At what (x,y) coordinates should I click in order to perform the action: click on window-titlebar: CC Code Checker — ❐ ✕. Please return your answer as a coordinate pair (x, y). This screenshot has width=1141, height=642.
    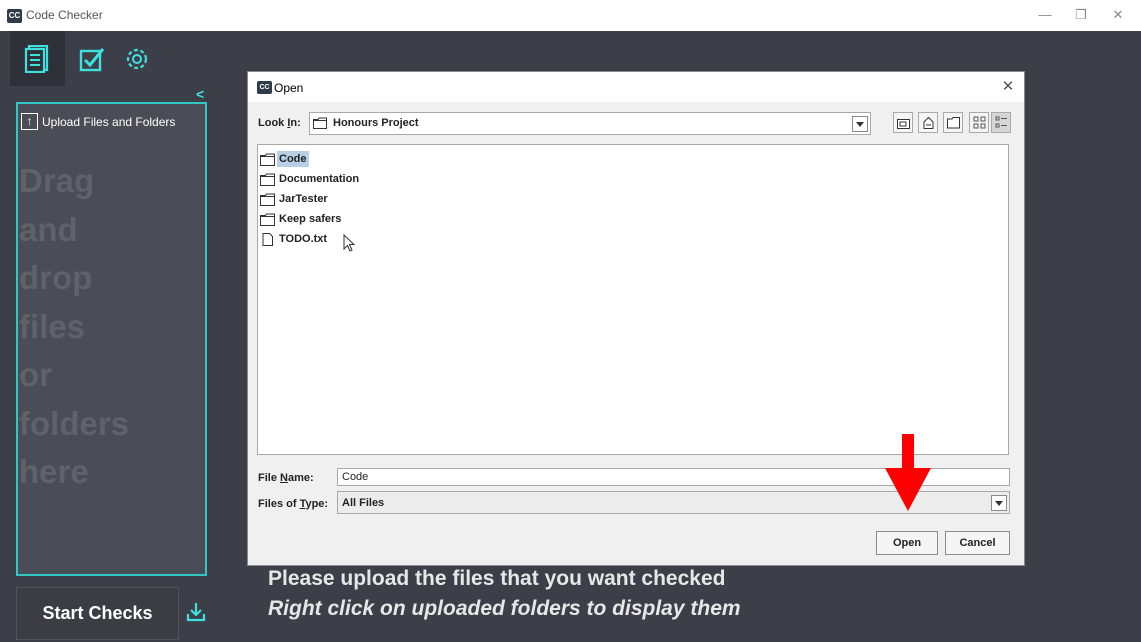
    Looking at the image, I should click on (570, 15).